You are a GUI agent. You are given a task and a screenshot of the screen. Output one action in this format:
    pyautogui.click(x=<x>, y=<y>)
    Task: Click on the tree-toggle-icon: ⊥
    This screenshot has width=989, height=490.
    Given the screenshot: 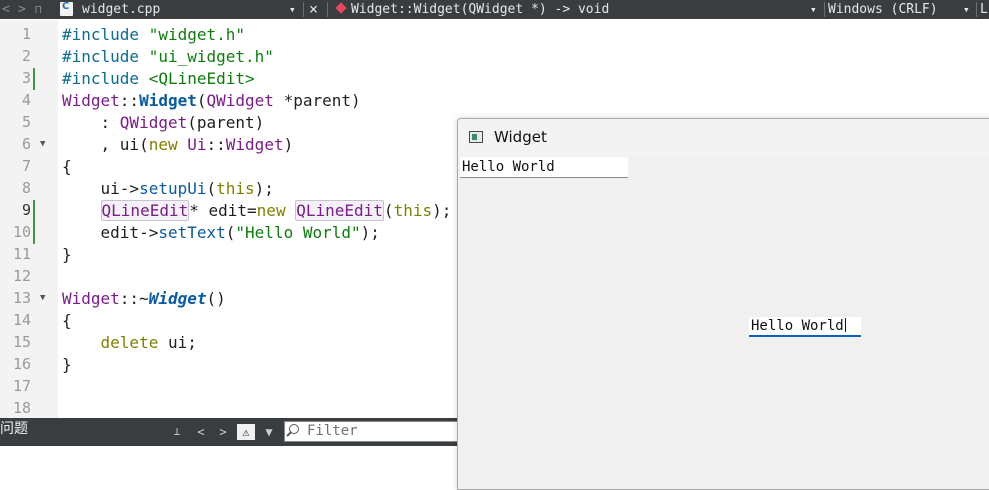 What is the action you would take?
    pyautogui.click(x=177, y=432)
    